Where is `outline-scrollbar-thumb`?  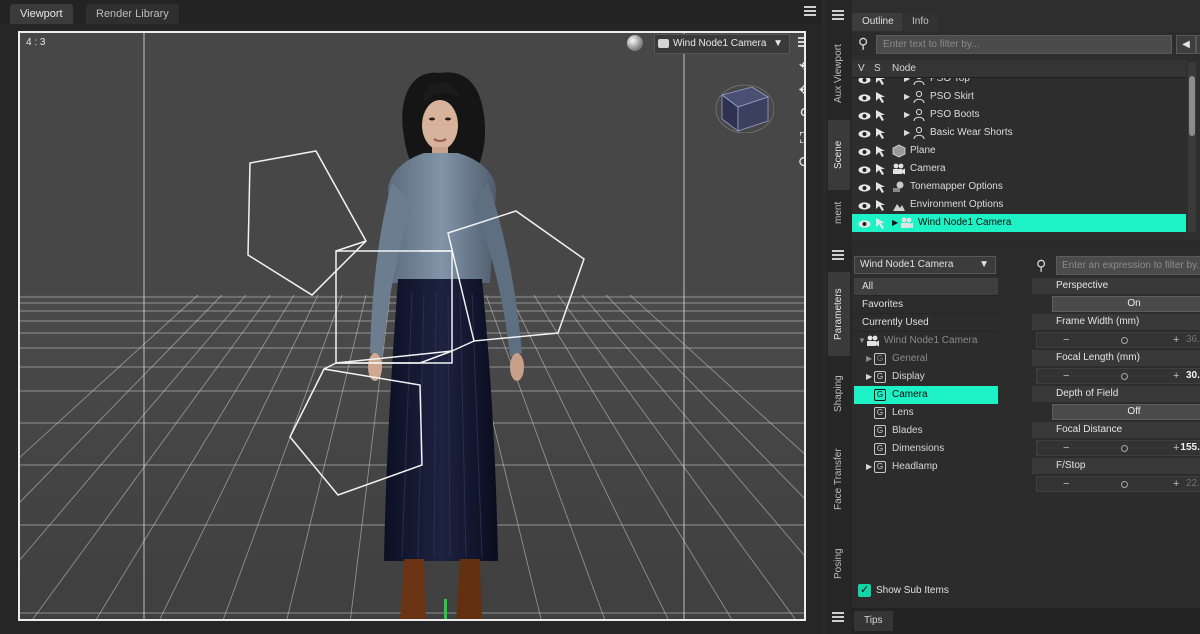
outline-scrollbar-thumb is located at coordinates (1192, 106).